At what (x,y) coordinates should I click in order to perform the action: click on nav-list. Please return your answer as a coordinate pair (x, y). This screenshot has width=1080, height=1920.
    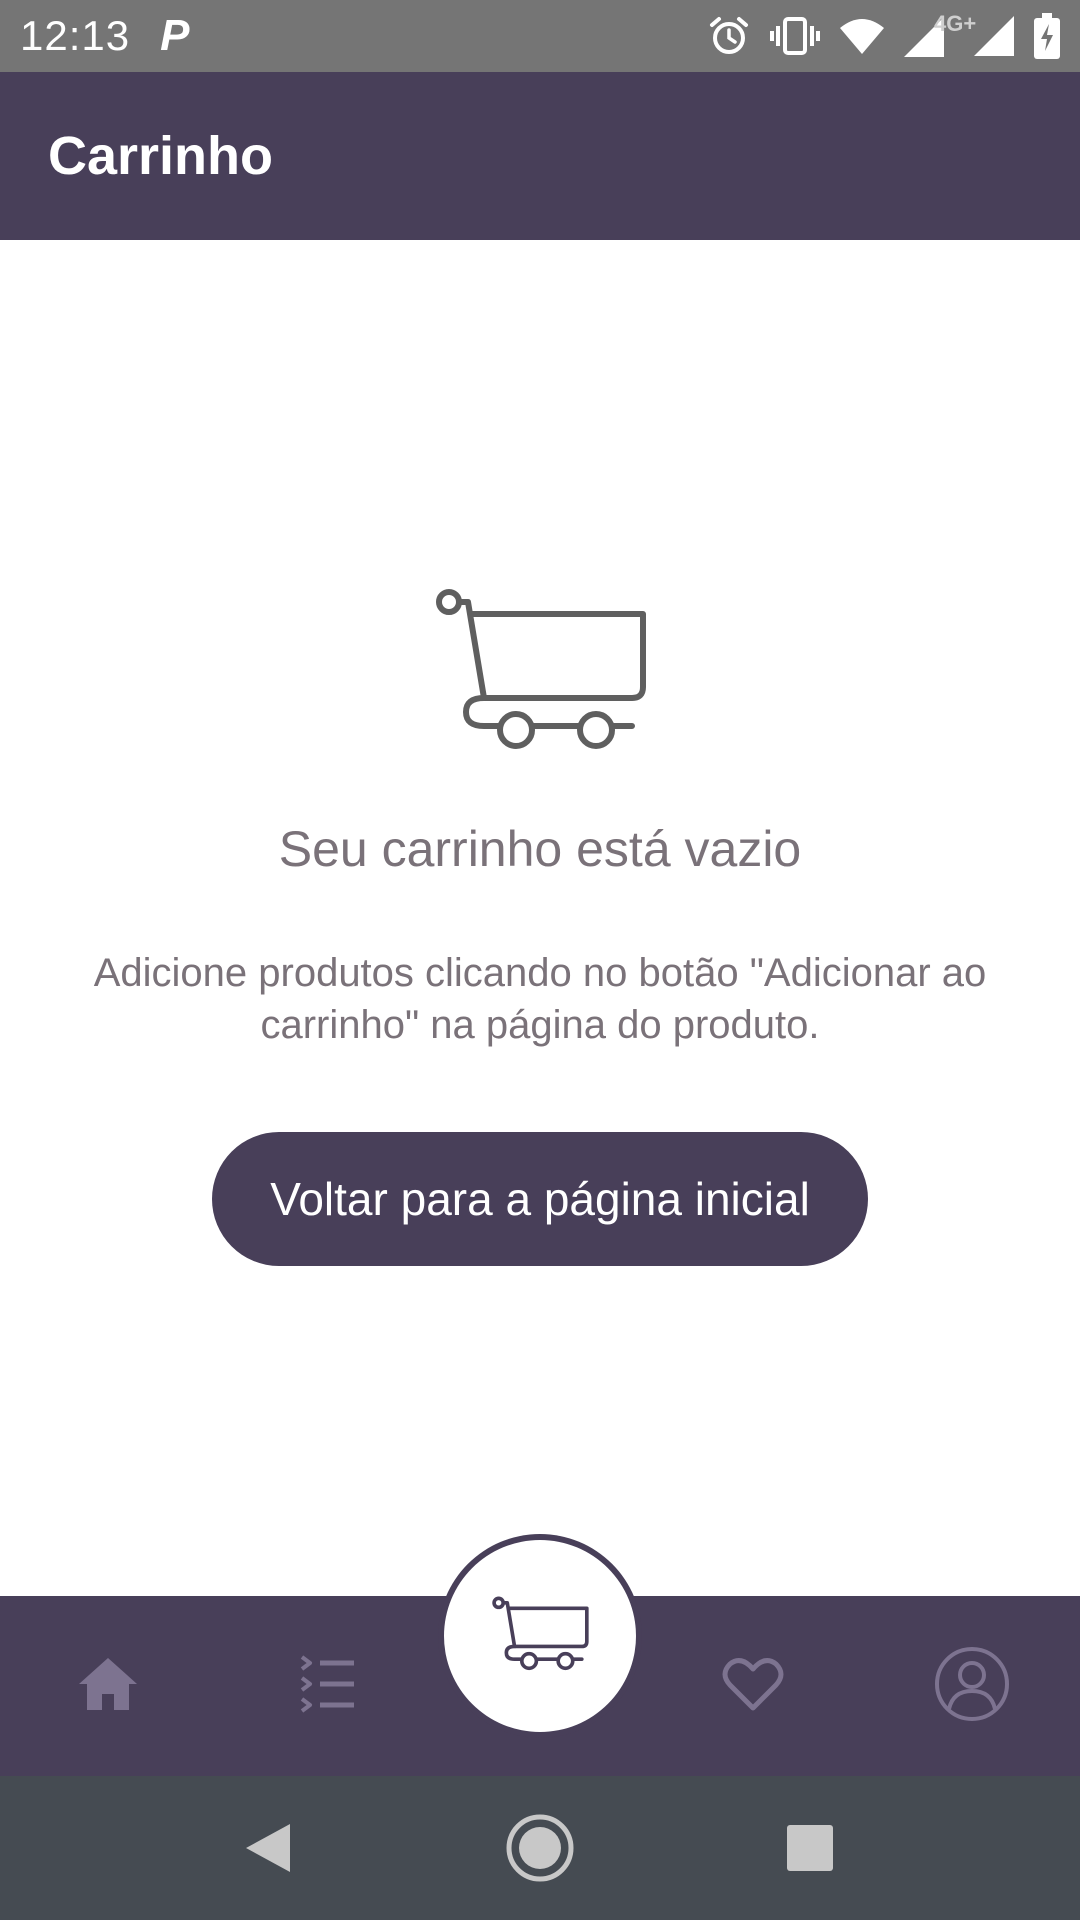
    Looking at the image, I should click on (328, 1684).